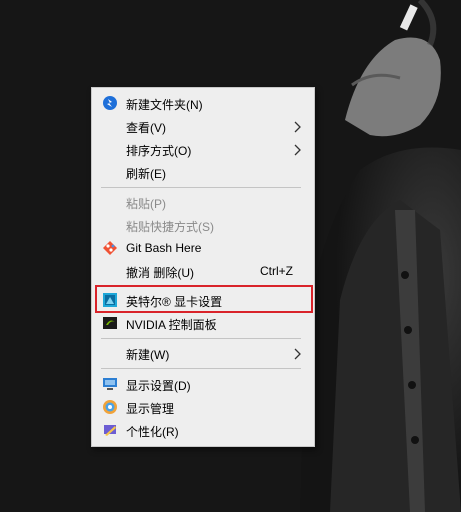  What do you see at coordinates (203, 384) in the screenshot?
I see `menu-item-display-settings: 显示设置(D)` at bounding box center [203, 384].